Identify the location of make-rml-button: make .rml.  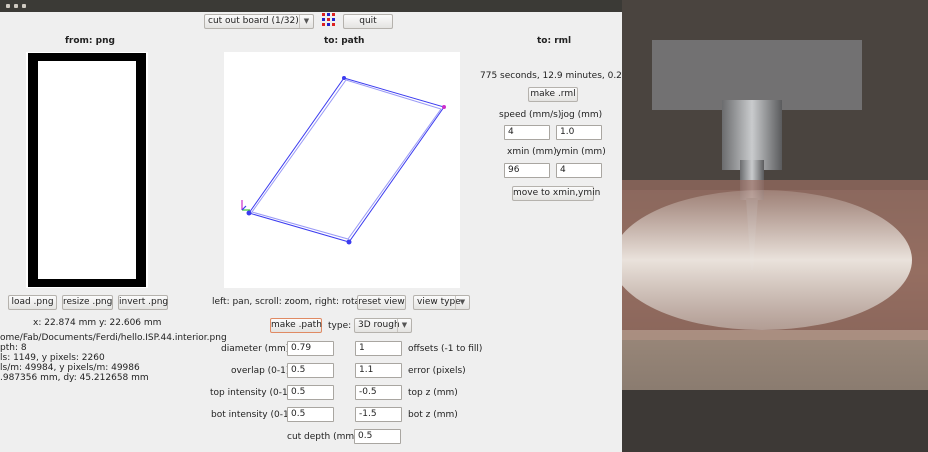
(553, 94).